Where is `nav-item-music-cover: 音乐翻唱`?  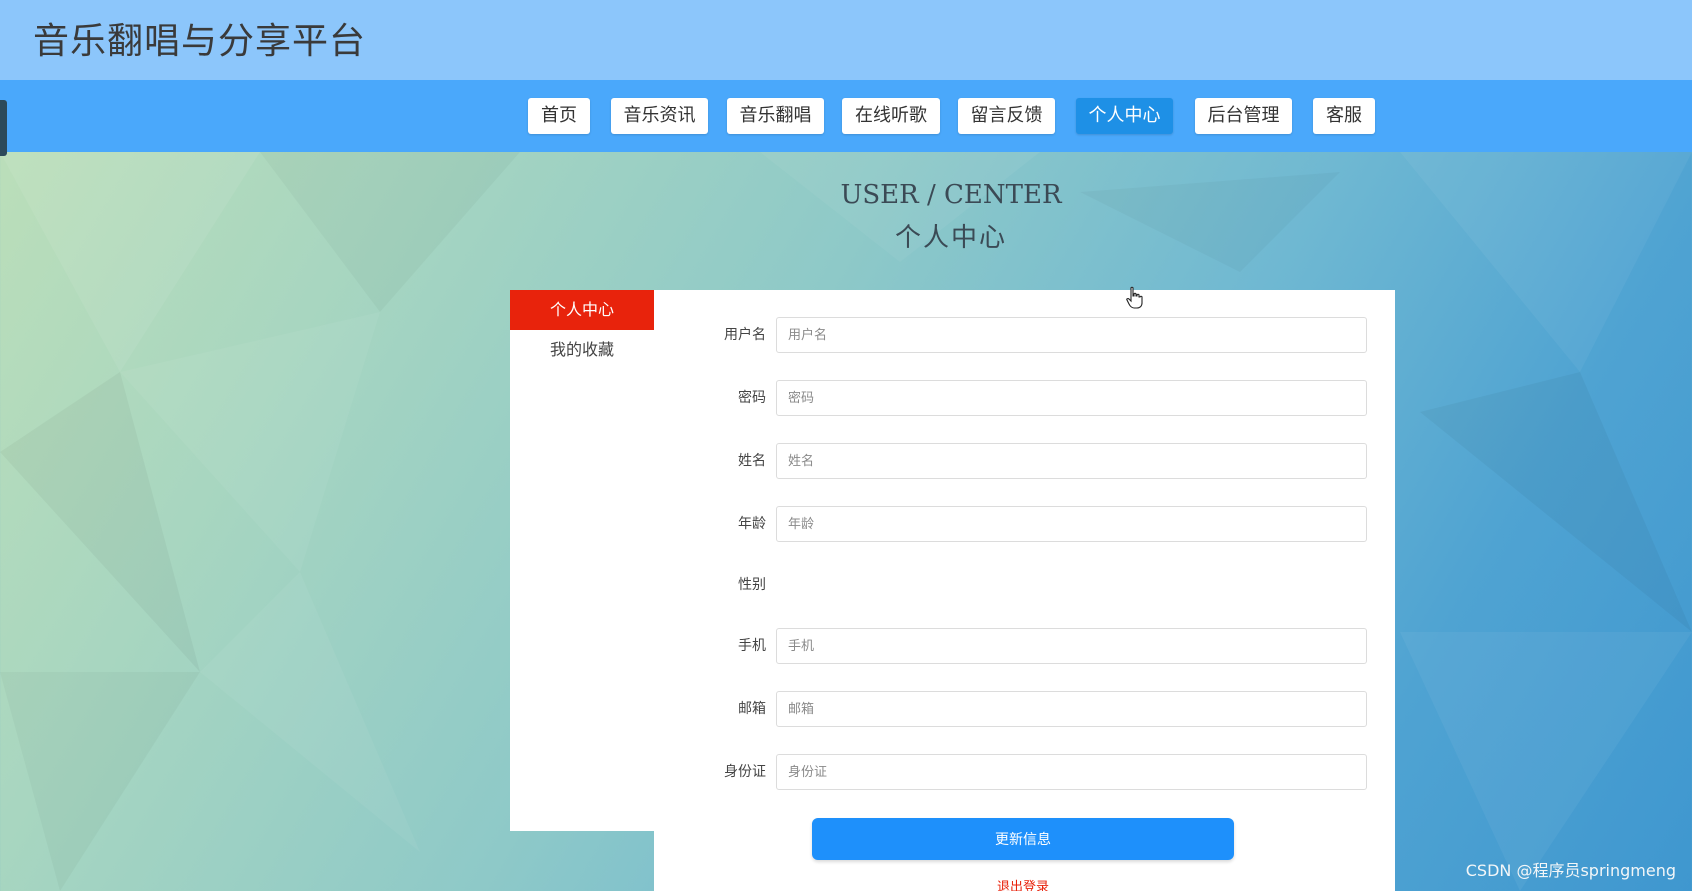
nav-item-music-cover: 音乐翻唱 is located at coordinates (775, 116).